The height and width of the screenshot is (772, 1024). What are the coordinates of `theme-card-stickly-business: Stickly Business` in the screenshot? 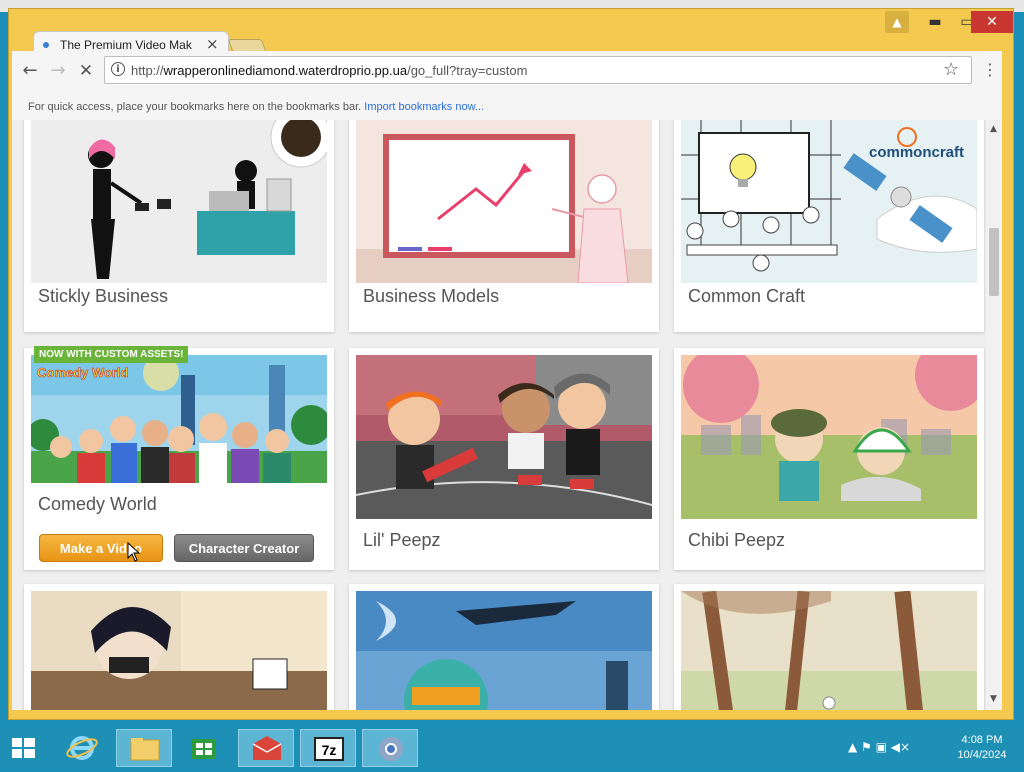 It's located at (179, 226).